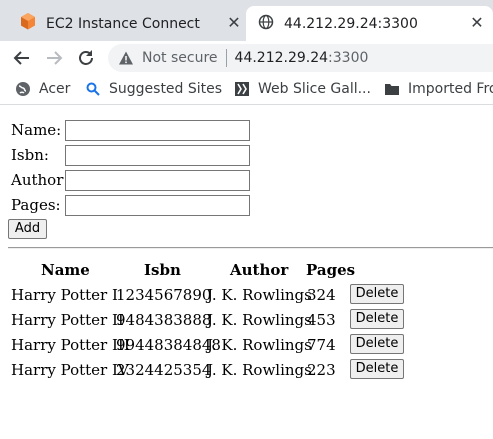 The height and width of the screenshot is (439, 493). I want to click on cell-pages: 453, so click(321, 320).